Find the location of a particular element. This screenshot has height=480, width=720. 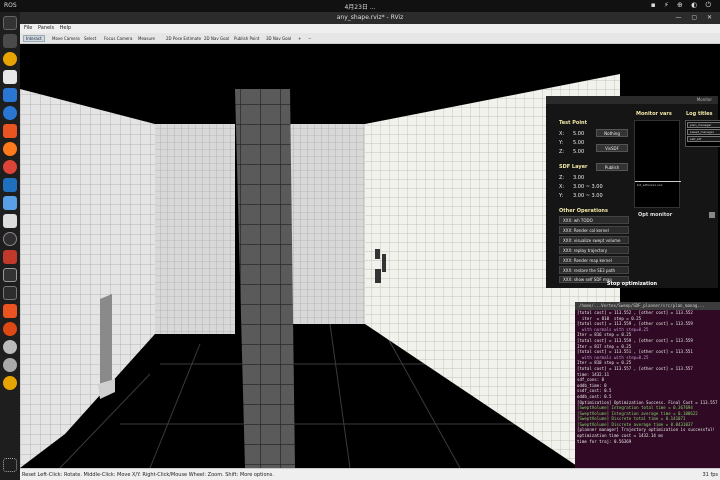

sdf-layer-title: SDF Layer is located at coordinates (573, 167).